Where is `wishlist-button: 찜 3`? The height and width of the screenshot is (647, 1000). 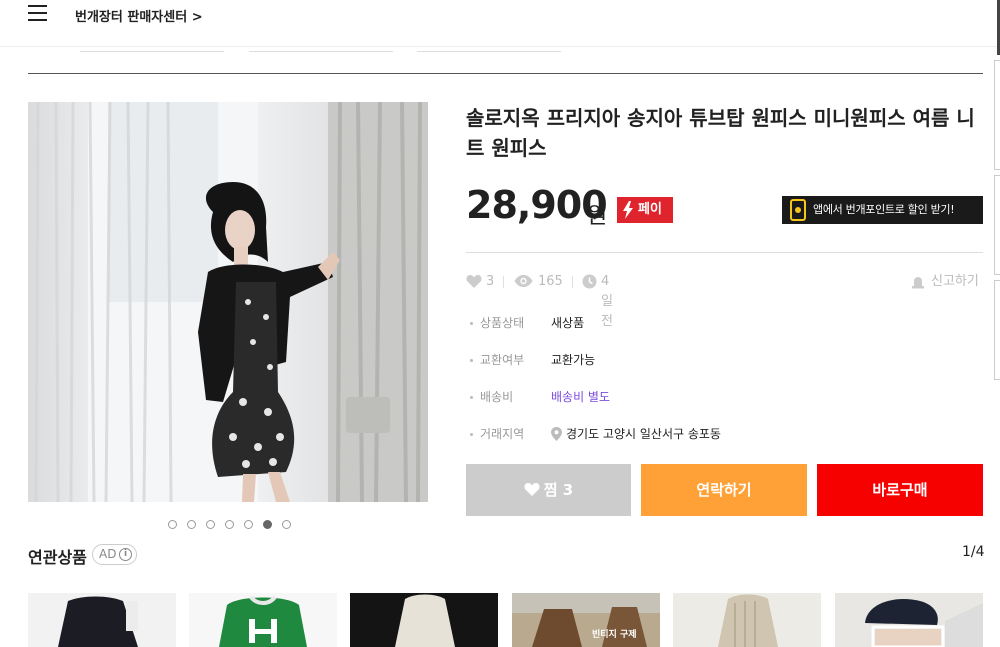 wishlist-button: 찜 3 is located at coordinates (548, 490).